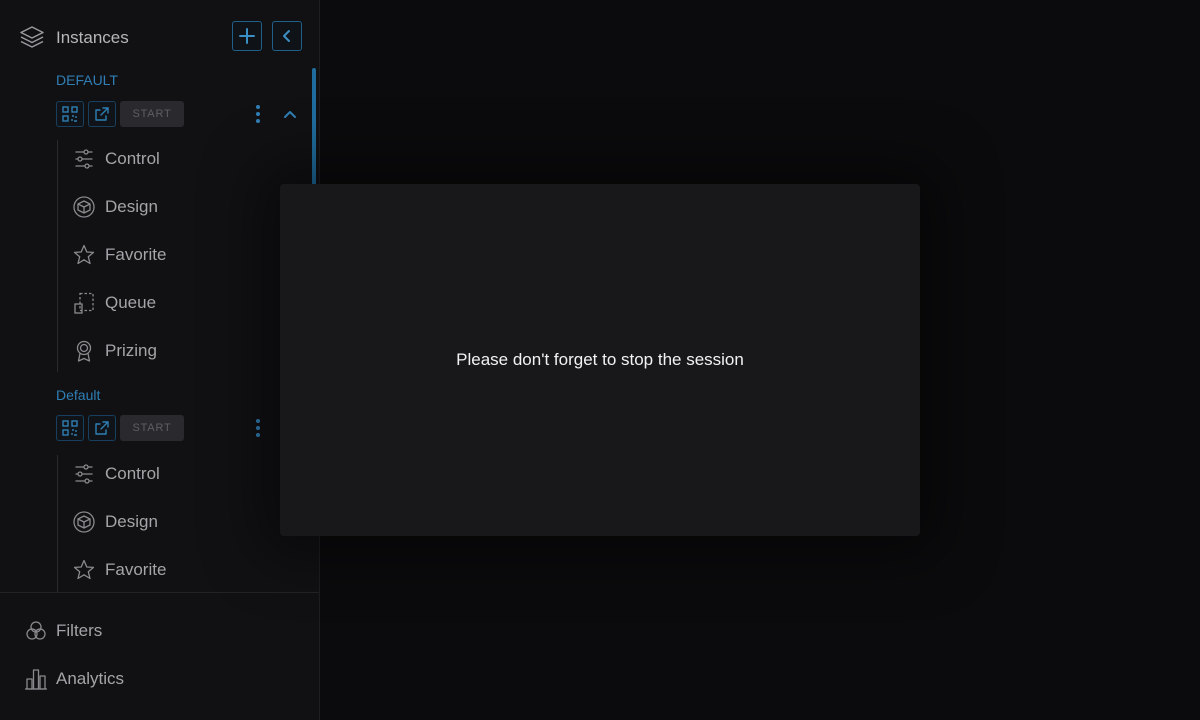 This screenshot has height=720, width=1200. Describe the element at coordinates (187, 303) in the screenshot. I see `nav-item-queue: Queue` at that location.